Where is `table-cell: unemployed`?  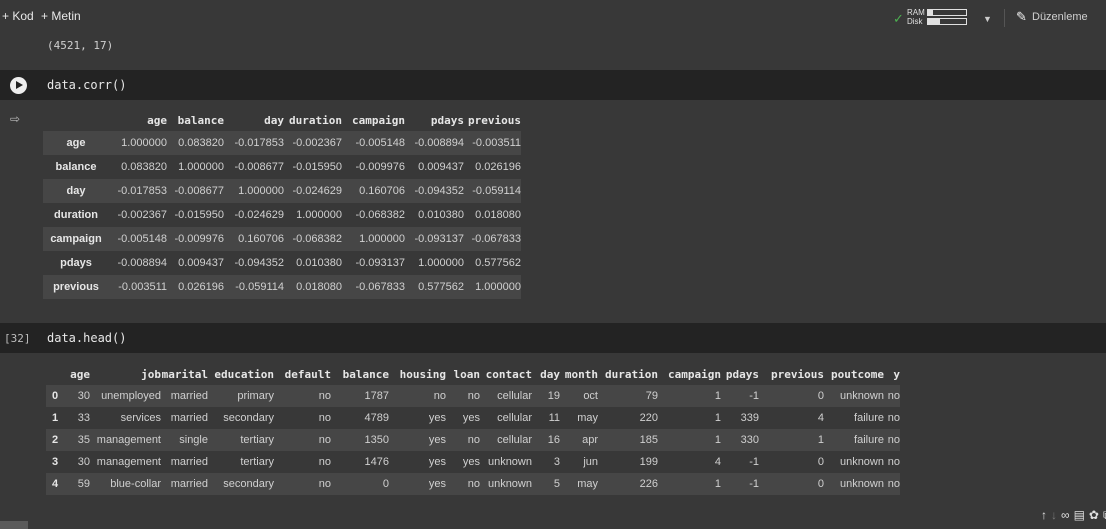 table-cell: unemployed is located at coordinates (131, 396).